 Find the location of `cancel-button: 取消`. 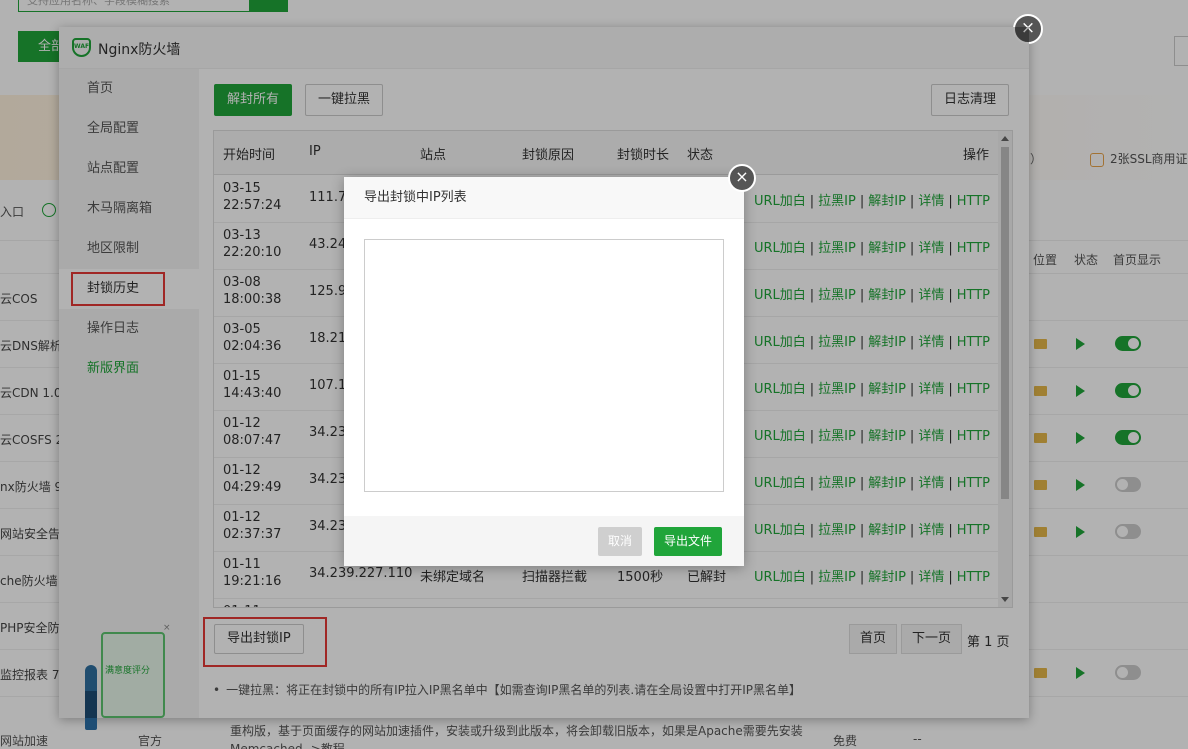

cancel-button: 取消 is located at coordinates (620, 541).